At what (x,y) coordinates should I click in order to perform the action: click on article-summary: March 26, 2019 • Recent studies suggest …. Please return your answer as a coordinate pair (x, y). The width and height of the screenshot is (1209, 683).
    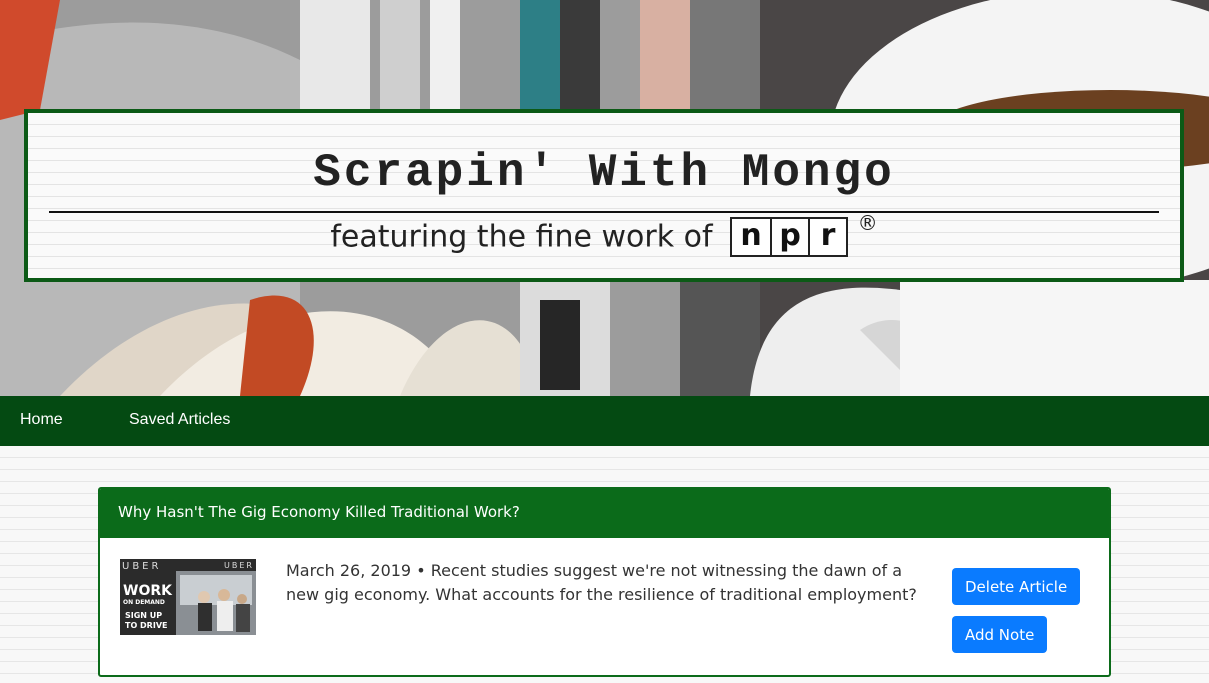
    Looking at the image, I should click on (601, 582).